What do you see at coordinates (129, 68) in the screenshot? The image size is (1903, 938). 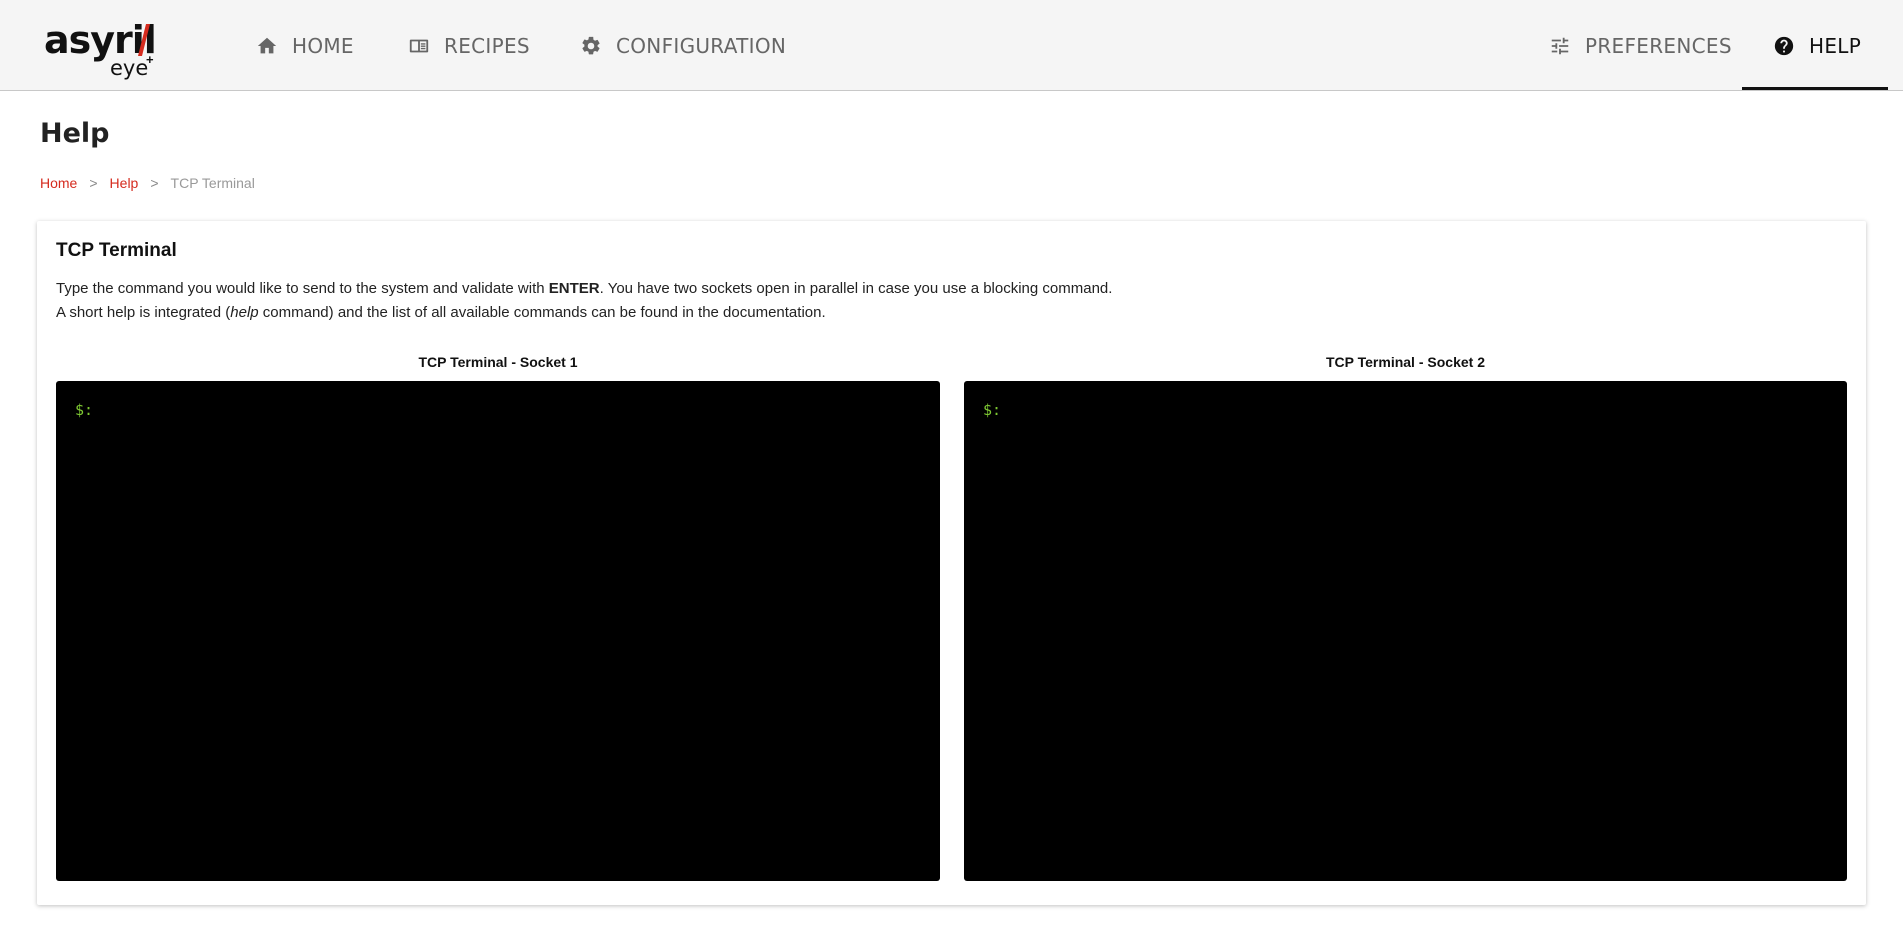 I see `logo-subname: eye` at bounding box center [129, 68].